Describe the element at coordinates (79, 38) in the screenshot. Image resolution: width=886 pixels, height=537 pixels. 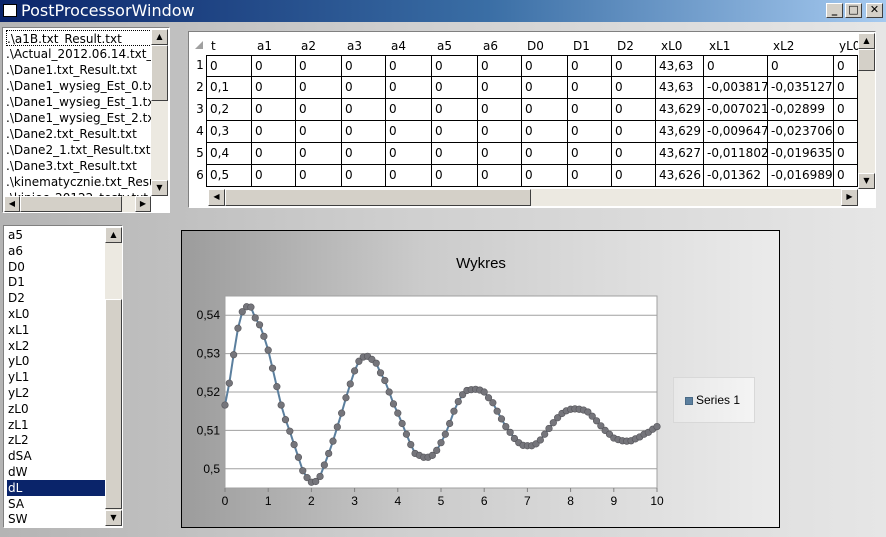
I see `file-list-item: .\a1B.txt_Result.txt` at that location.